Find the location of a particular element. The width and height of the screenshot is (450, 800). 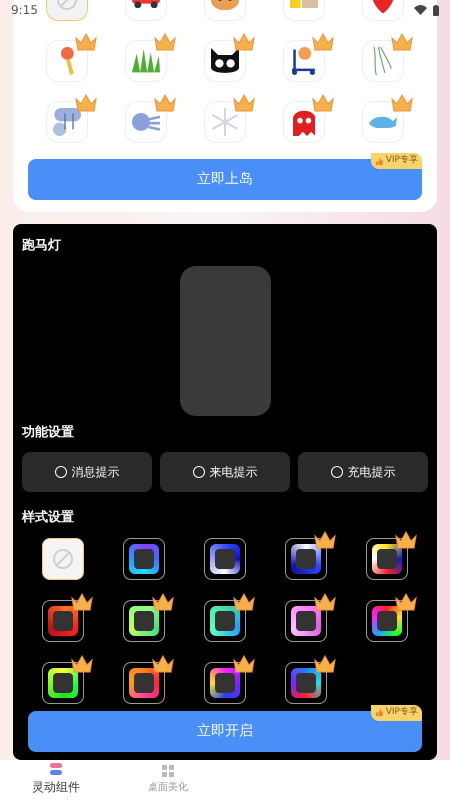

battery-icon is located at coordinates (436, 10).